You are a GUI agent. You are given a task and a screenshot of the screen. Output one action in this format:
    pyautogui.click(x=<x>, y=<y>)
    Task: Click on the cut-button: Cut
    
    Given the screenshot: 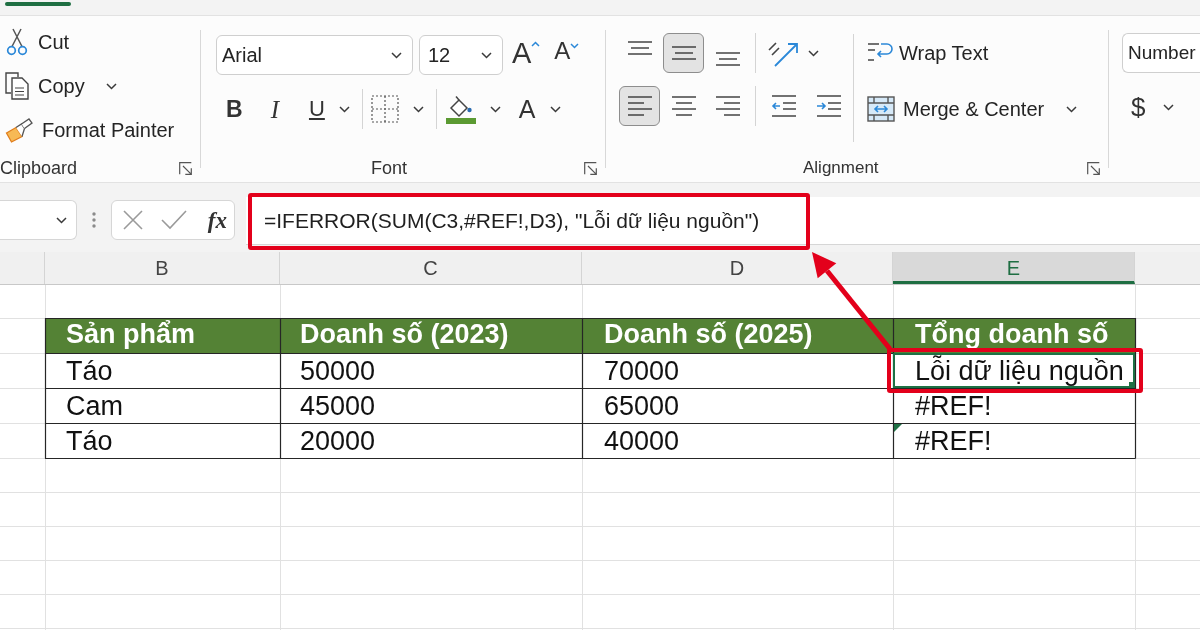 What is the action you would take?
    pyautogui.click(x=37, y=42)
    